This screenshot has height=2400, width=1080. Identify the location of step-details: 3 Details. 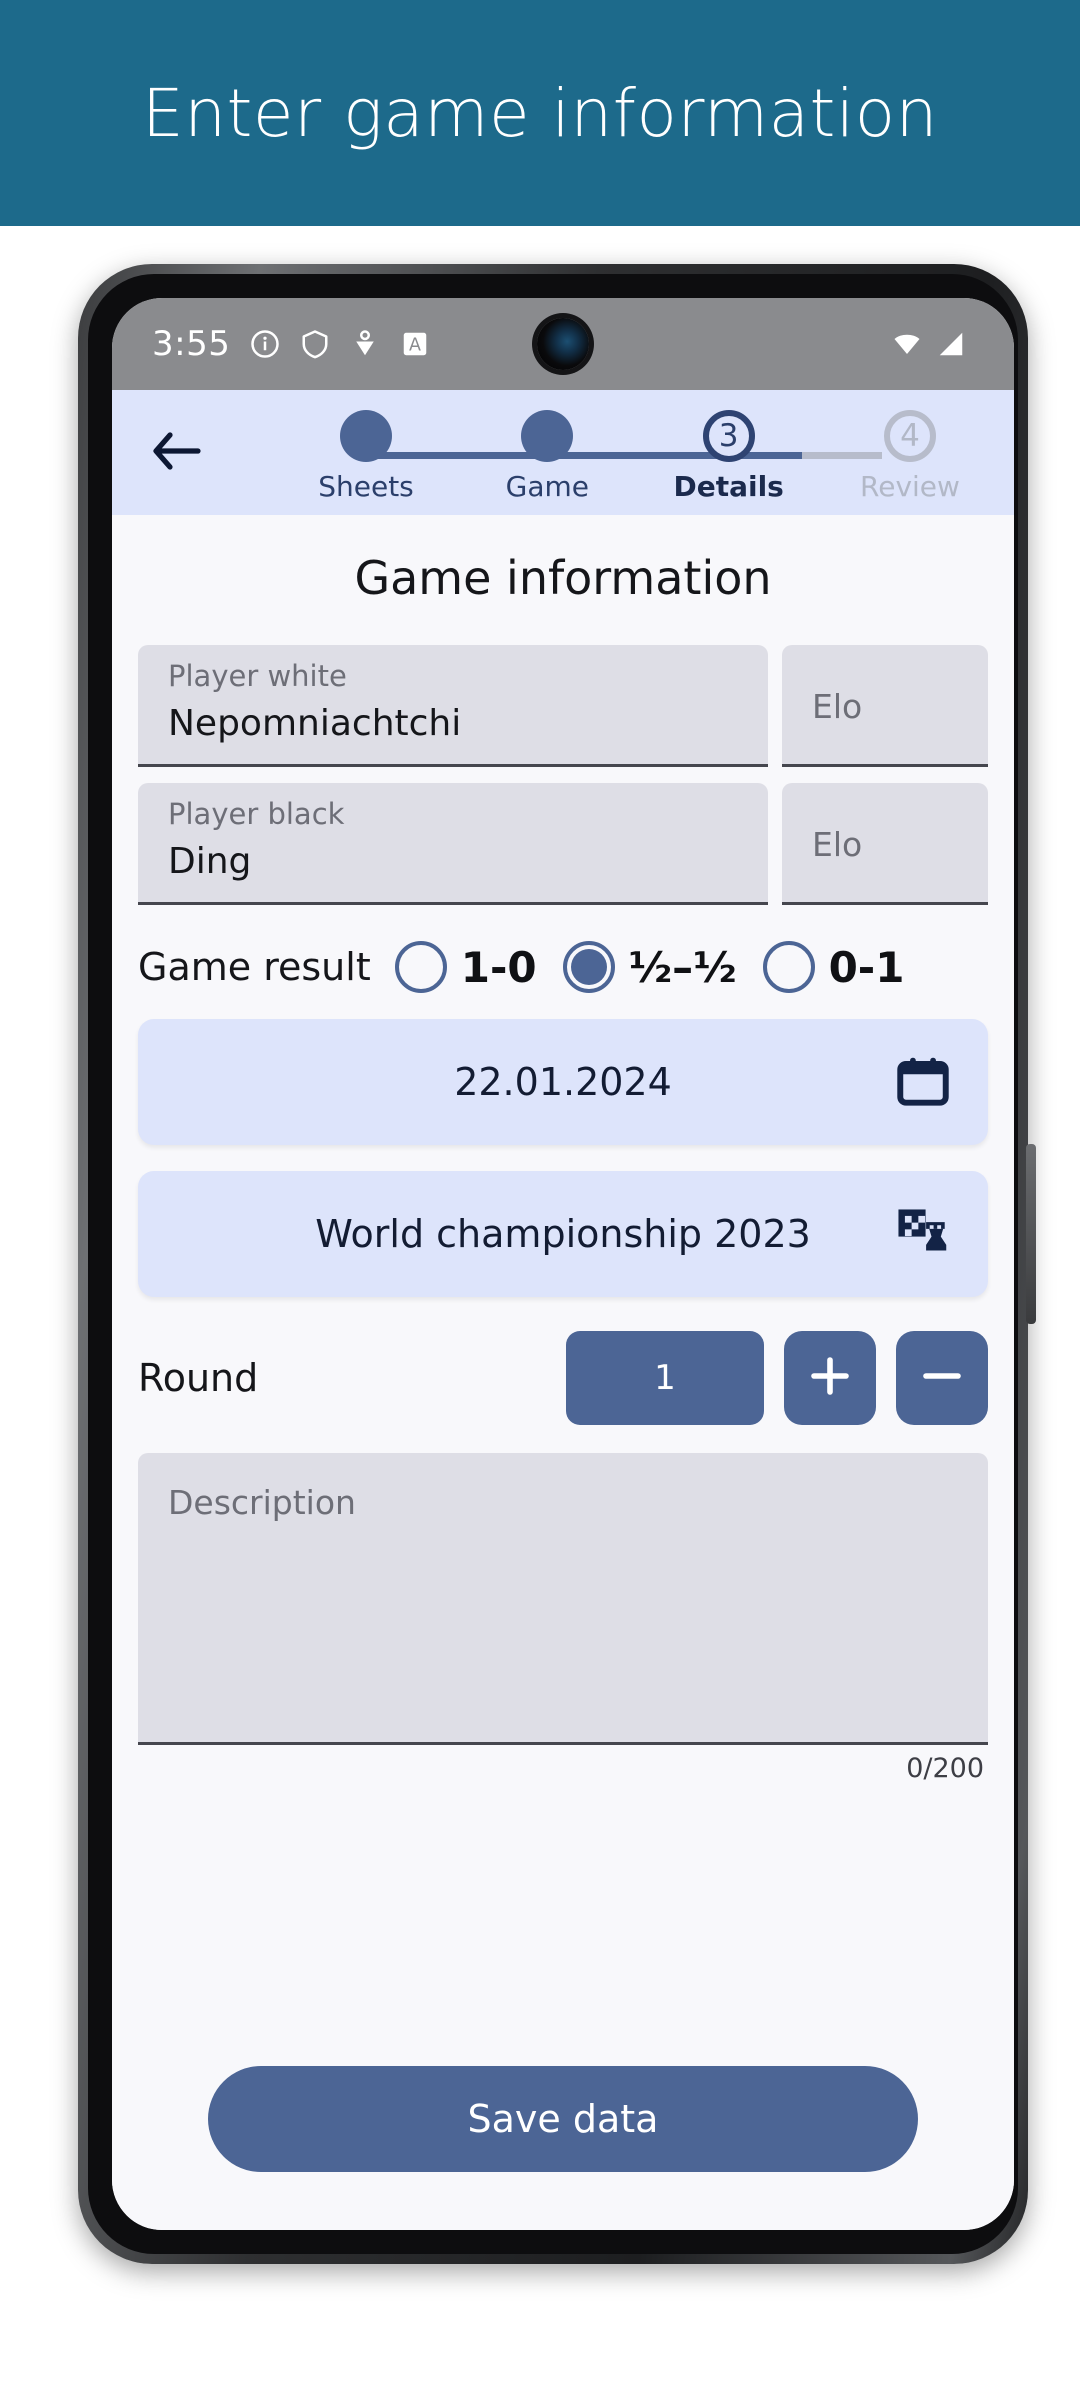
(729, 456).